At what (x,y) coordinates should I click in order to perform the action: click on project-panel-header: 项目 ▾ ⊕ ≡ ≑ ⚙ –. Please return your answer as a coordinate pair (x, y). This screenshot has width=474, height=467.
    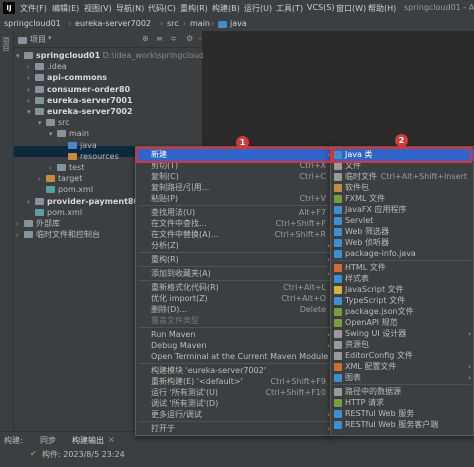
    Looking at the image, I should click on (108, 39).